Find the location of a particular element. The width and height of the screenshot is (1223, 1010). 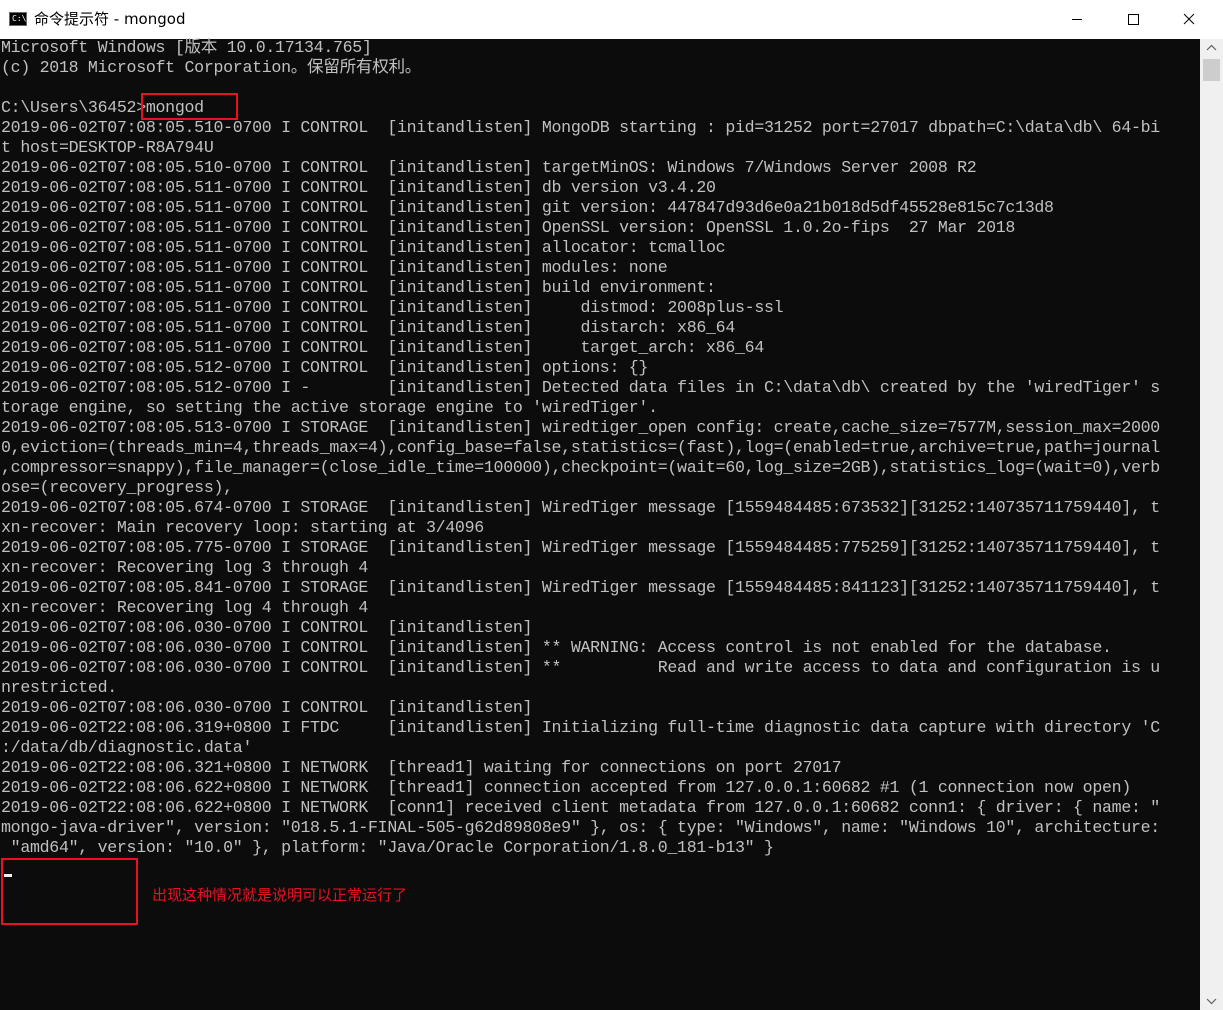

maximize-button is located at coordinates (1133, 19).